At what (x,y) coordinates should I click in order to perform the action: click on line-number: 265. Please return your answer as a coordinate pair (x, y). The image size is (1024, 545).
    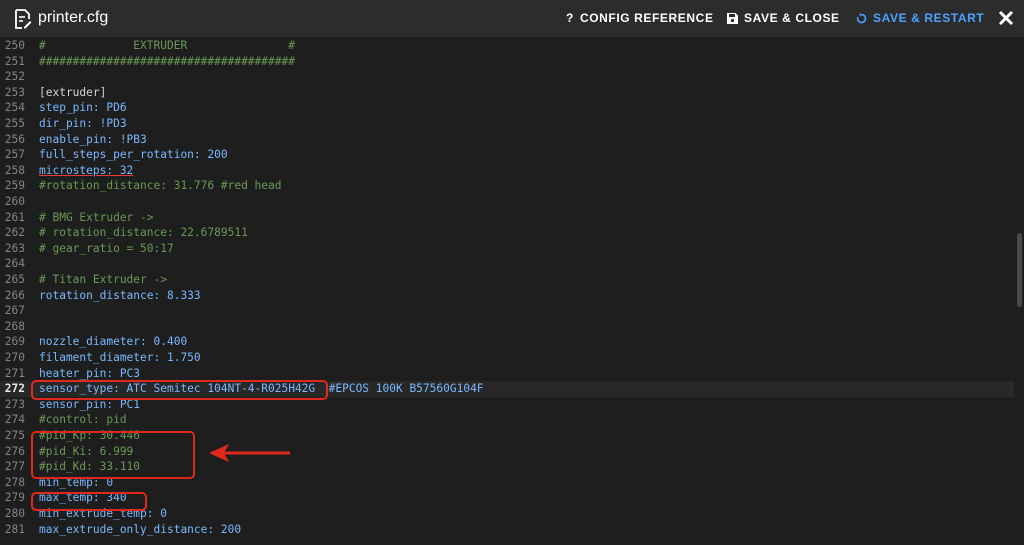
    Looking at the image, I should click on (14, 279).